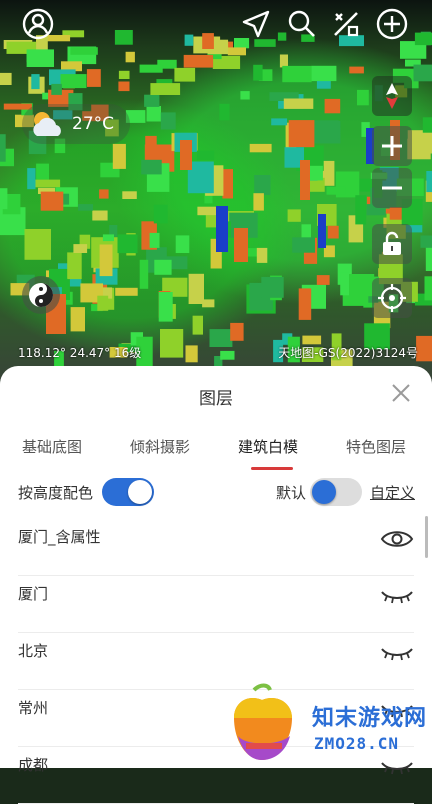 The height and width of the screenshot is (804, 432). Describe the element at coordinates (47, 124) in the screenshot. I see `partly-cloudy-icon` at that location.